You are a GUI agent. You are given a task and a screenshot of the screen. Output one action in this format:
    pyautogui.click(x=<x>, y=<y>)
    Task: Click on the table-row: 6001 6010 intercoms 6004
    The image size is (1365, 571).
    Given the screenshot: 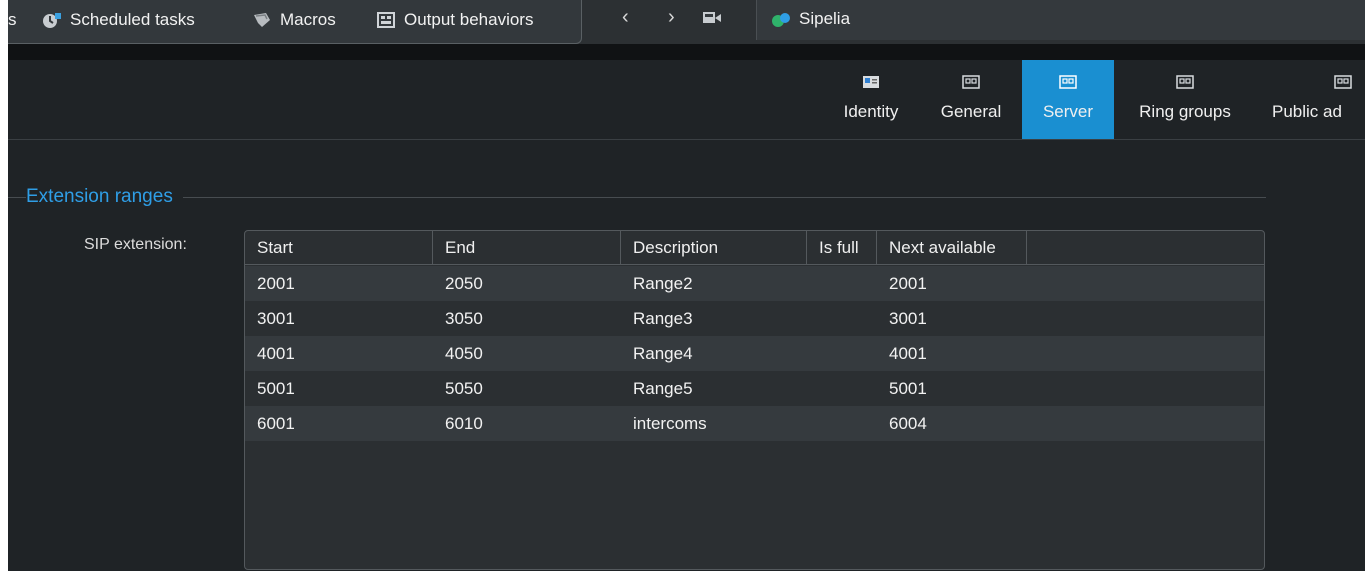 What is the action you would take?
    pyautogui.click(x=754, y=423)
    